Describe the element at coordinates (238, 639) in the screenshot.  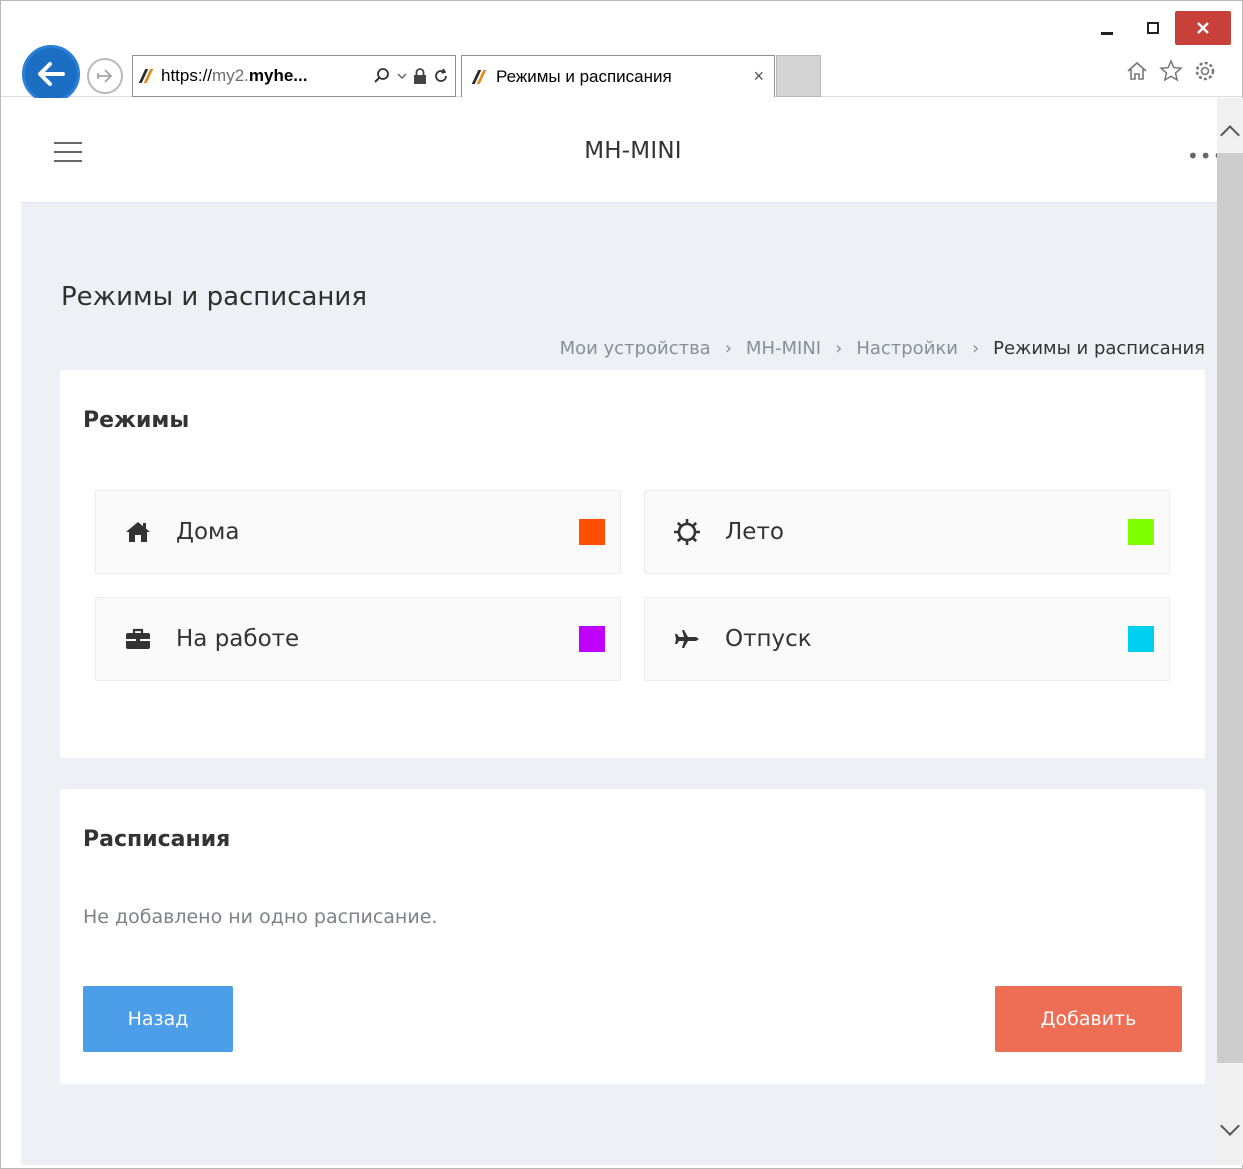
I see `mode-label: На работе` at that location.